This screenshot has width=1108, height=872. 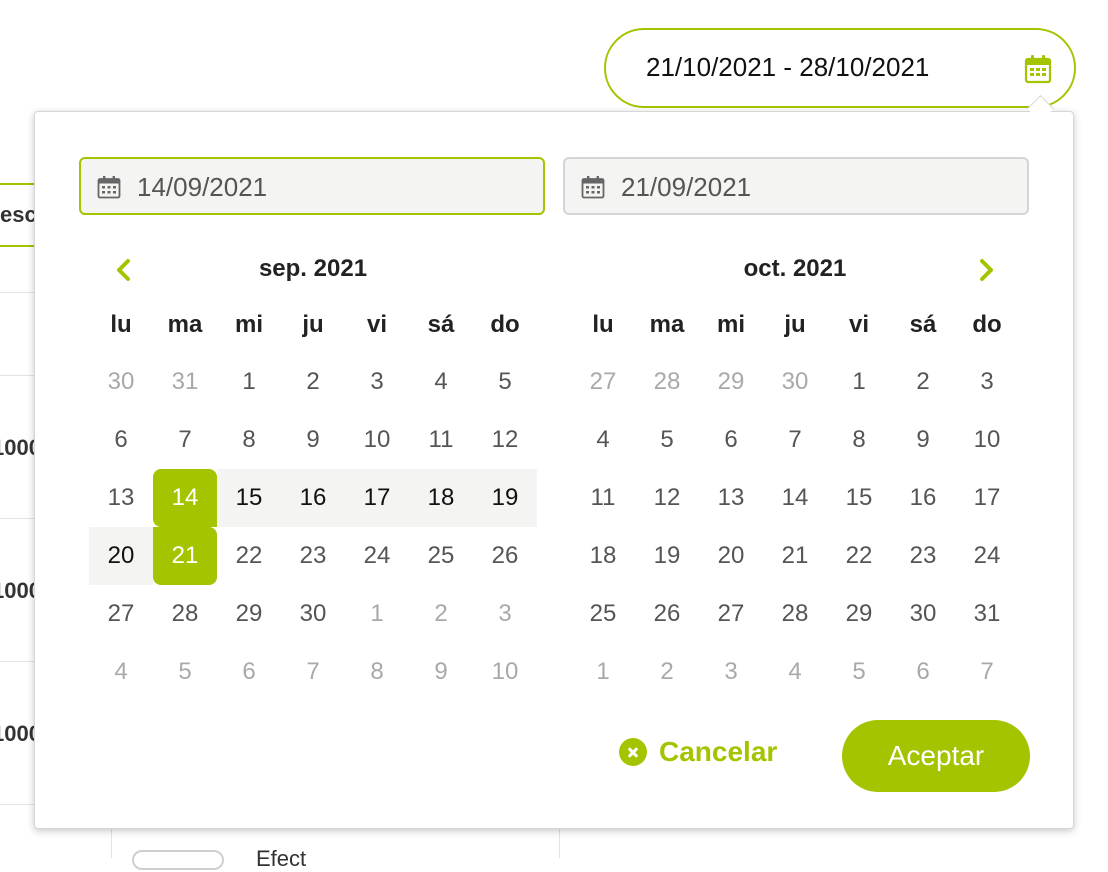 What do you see at coordinates (178, 860) in the screenshot?
I see `background-toggle` at bounding box center [178, 860].